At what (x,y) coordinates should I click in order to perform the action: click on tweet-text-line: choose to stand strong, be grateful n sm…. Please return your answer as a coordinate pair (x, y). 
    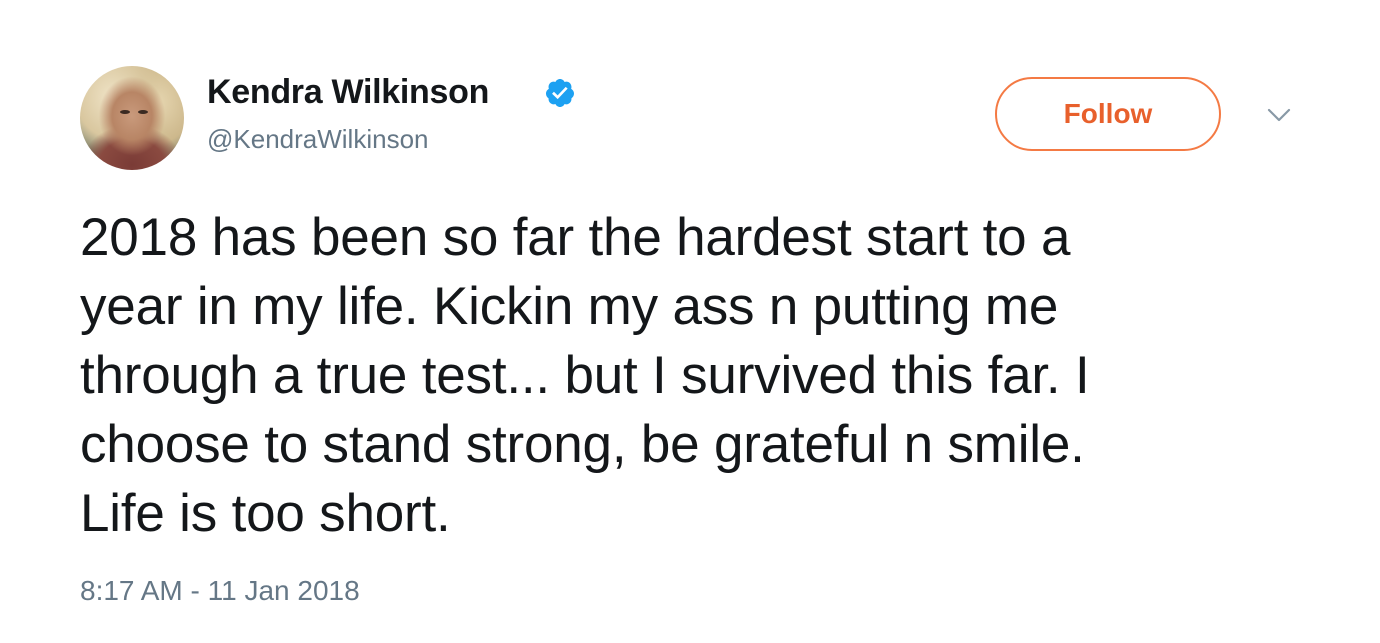
    Looking at the image, I should click on (582, 444).